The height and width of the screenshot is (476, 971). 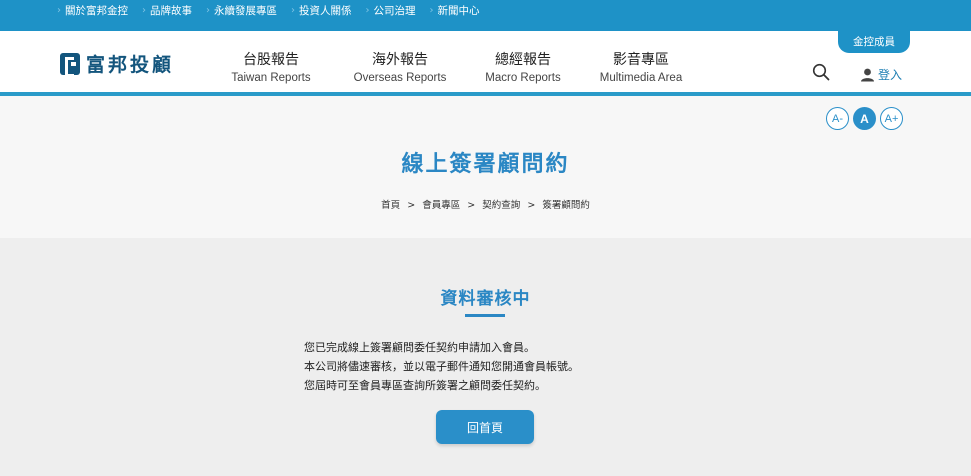 What do you see at coordinates (400, 60) in the screenshot?
I see `nav-label-zh: 海外報告` at bounding box center [400, 60].